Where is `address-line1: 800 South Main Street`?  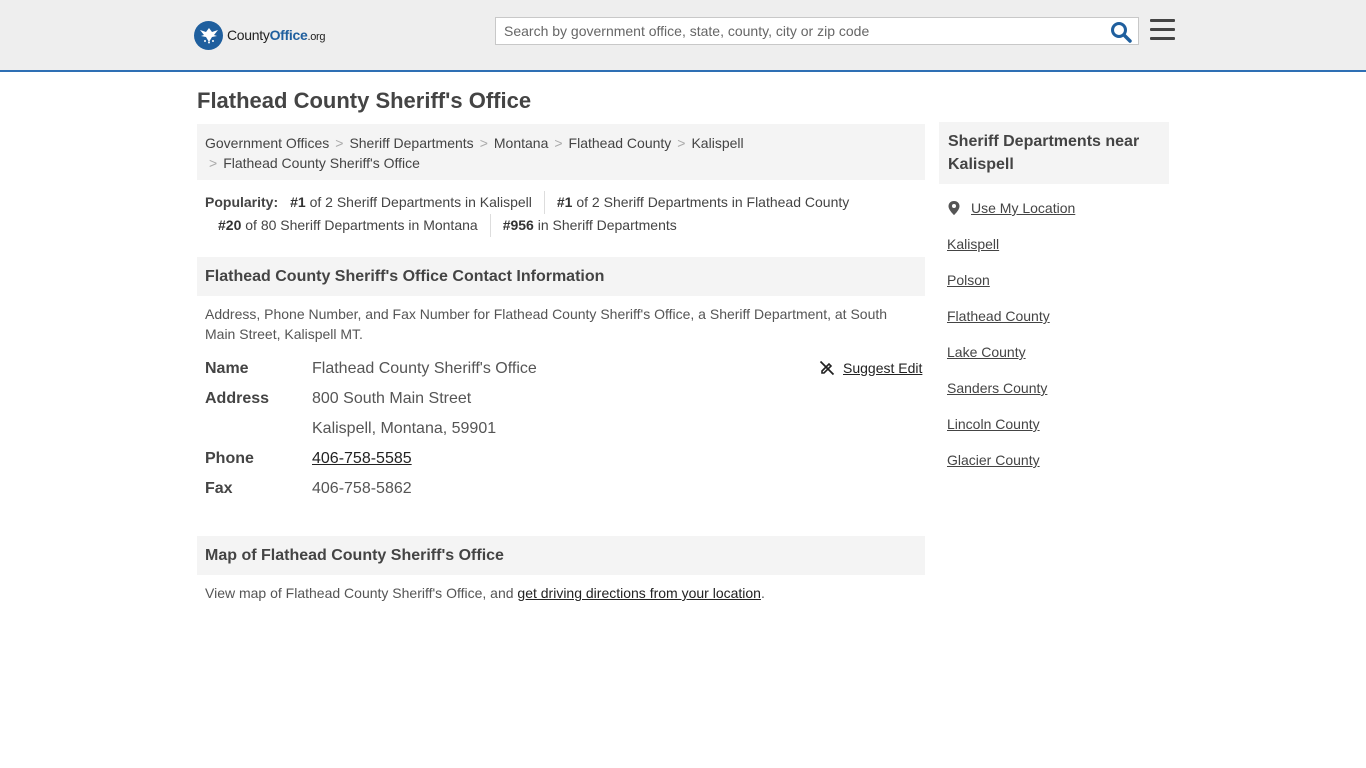
address-line1: 800 South Main Street is located at coordinates (392, 398).